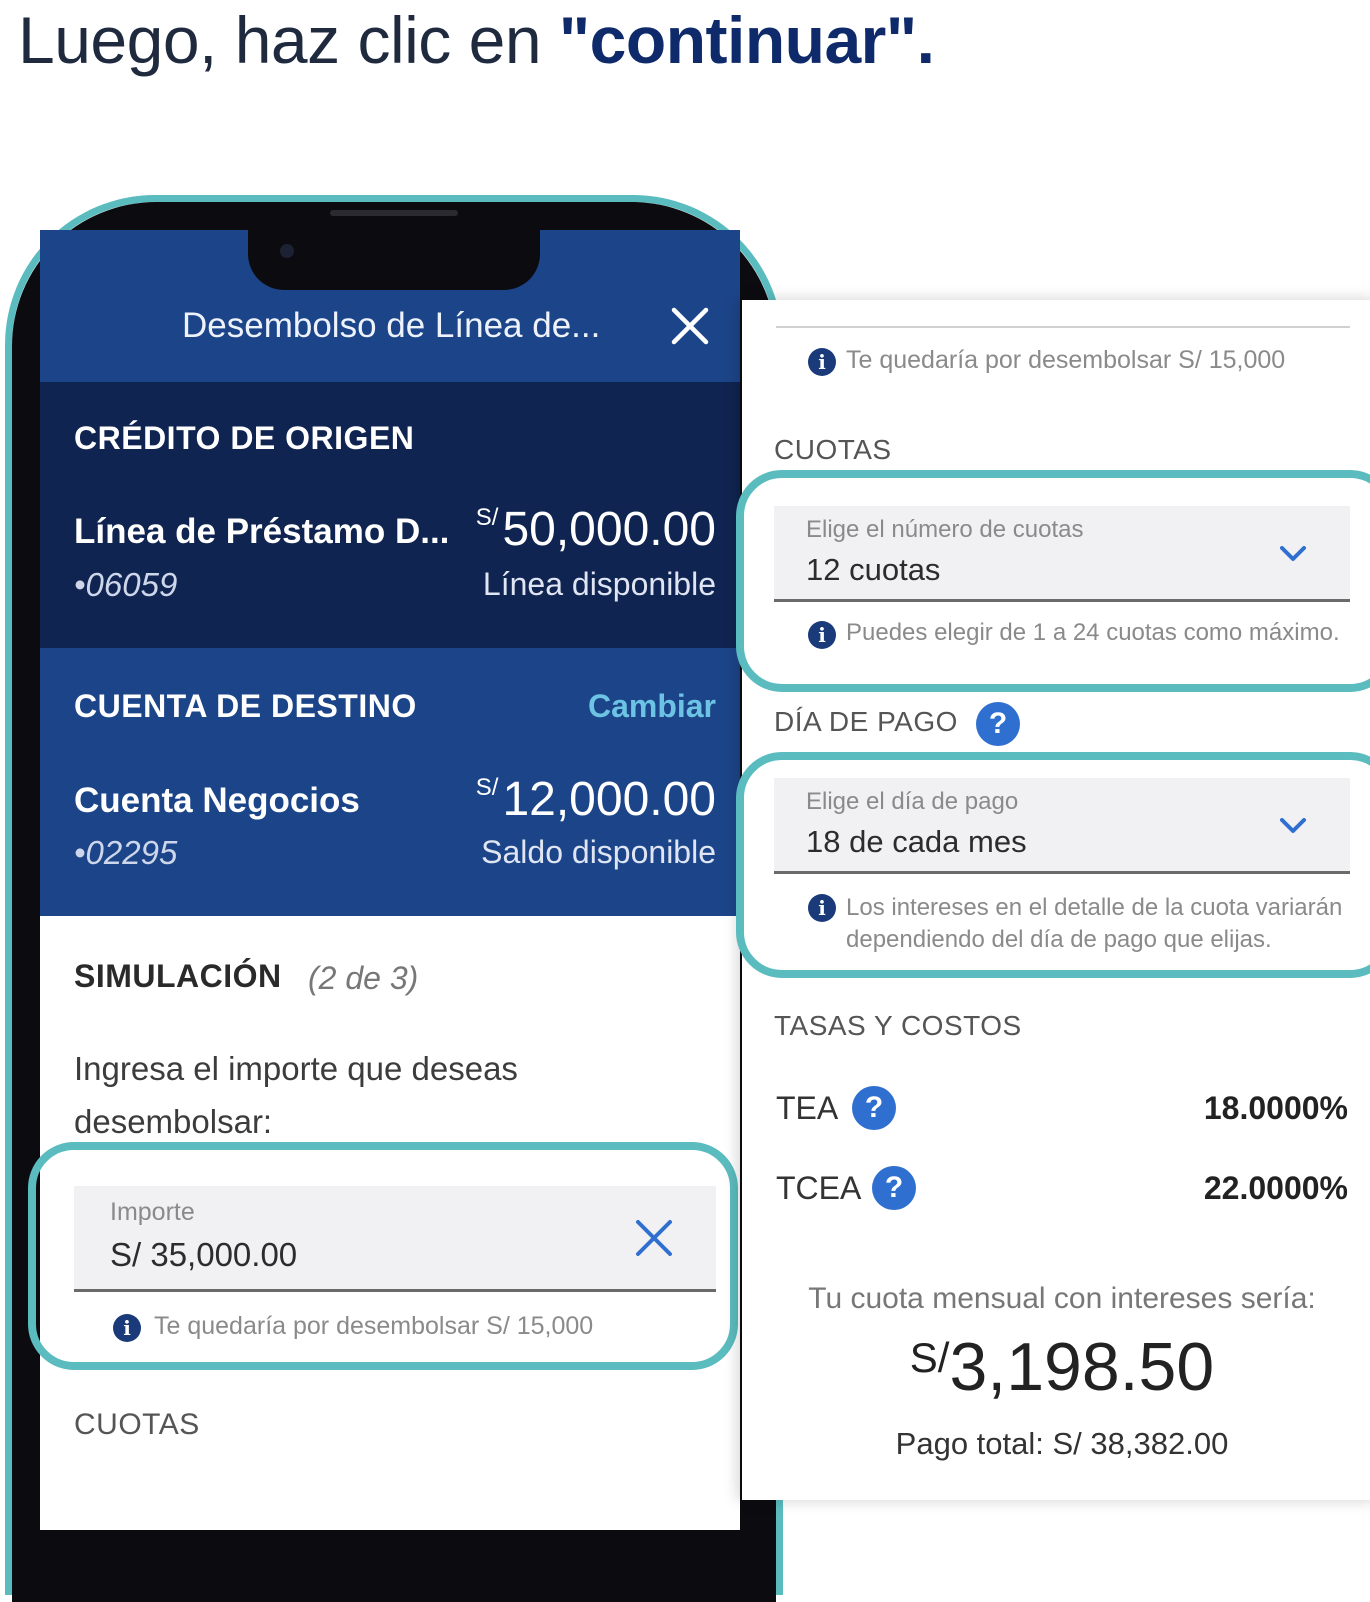 The image size is (1370, 1602). Describe the element at coordinates (998, 724) in the screenshot. I see `dia-pago-help-icon: ?` at that location.